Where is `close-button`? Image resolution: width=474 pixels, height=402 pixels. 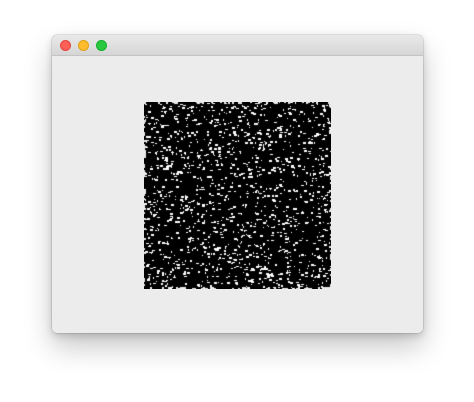
close-button is located at coordinates (65, 45).